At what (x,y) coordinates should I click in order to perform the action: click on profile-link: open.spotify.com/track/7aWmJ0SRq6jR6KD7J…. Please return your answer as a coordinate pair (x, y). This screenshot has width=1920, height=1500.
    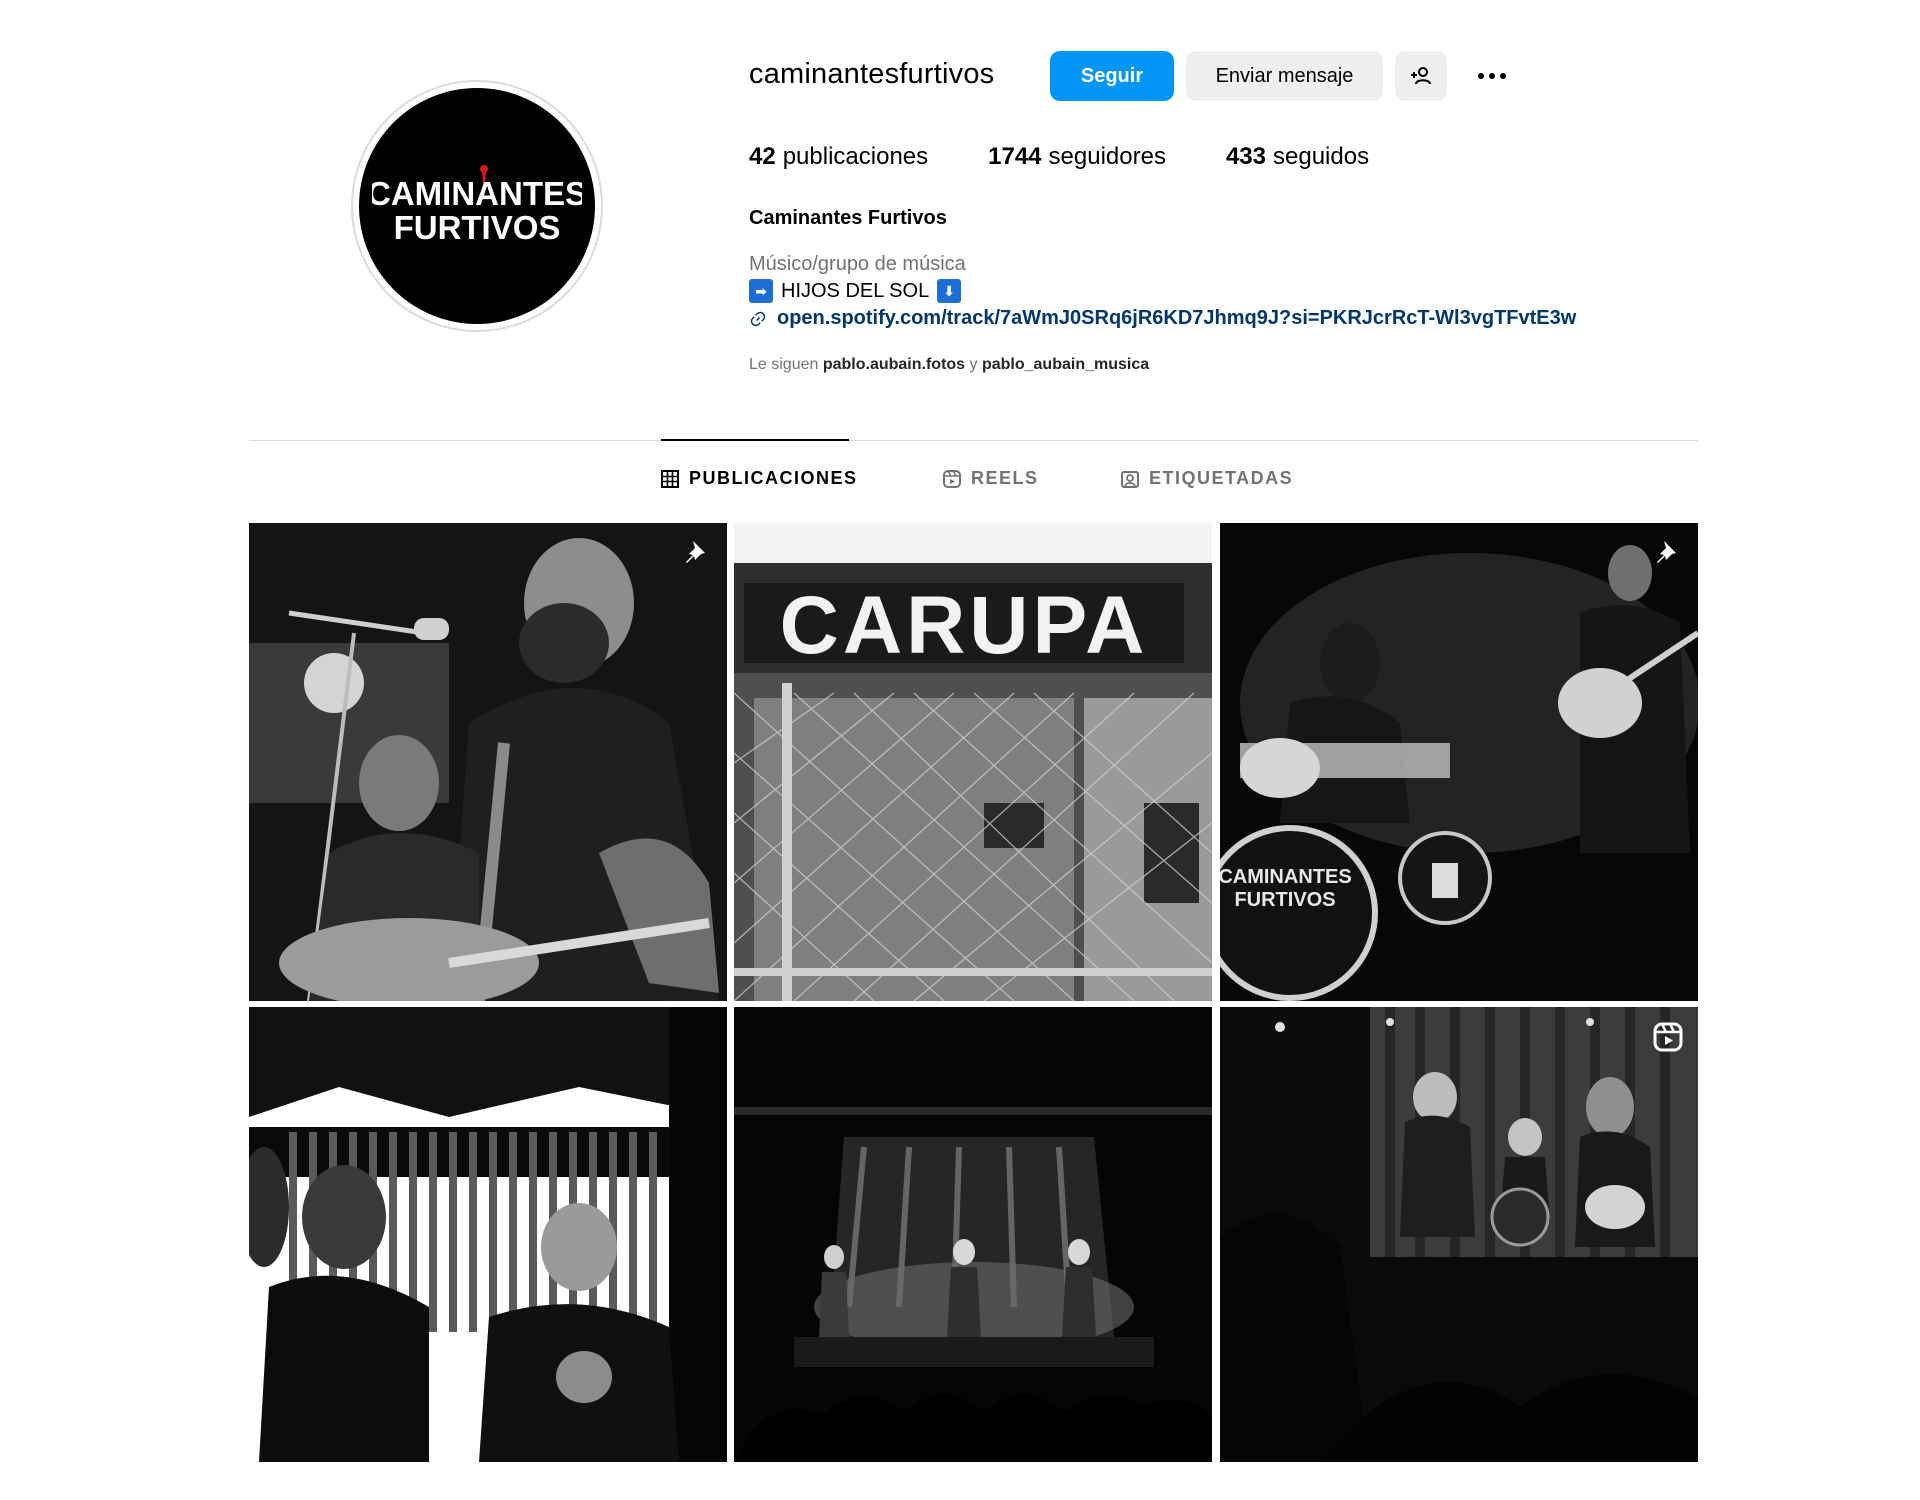
    Looking at the image, I should click on (1162, 318).